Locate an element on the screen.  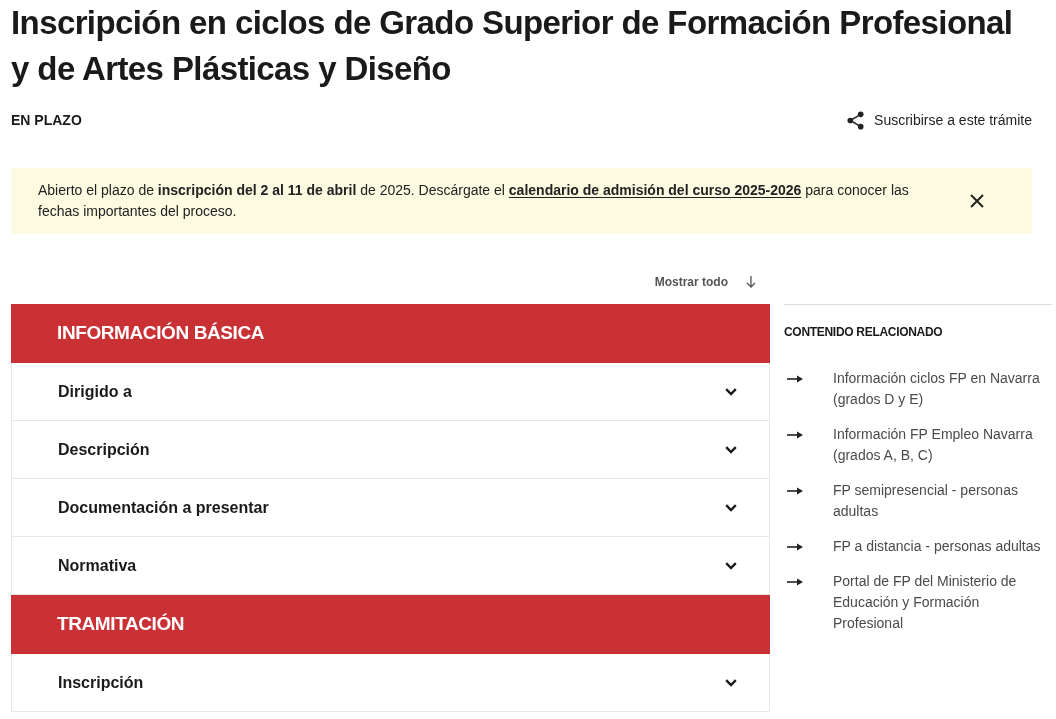
accordion-item: Dirigido a is located at coordinates (390, 392).